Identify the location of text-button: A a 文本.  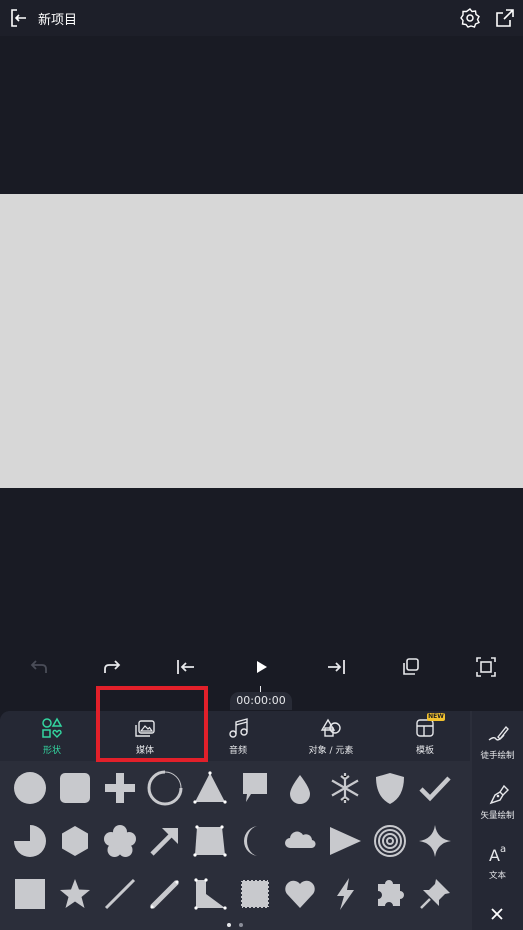
(497, 861).